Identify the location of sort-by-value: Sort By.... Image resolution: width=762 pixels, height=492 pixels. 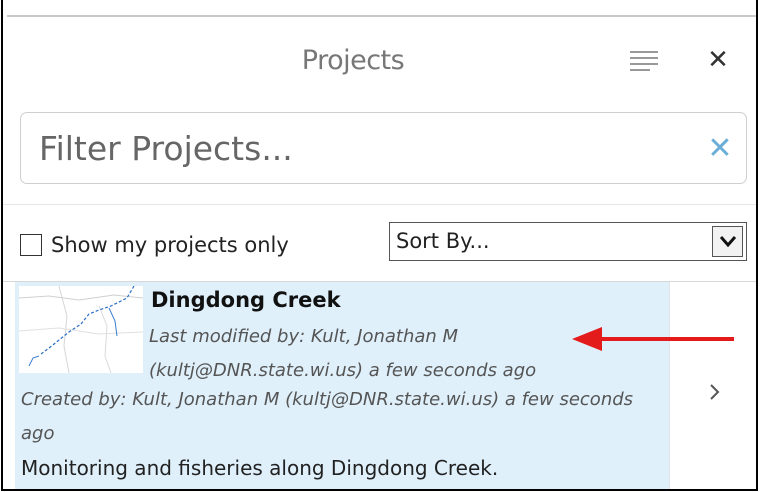
(443, 241).